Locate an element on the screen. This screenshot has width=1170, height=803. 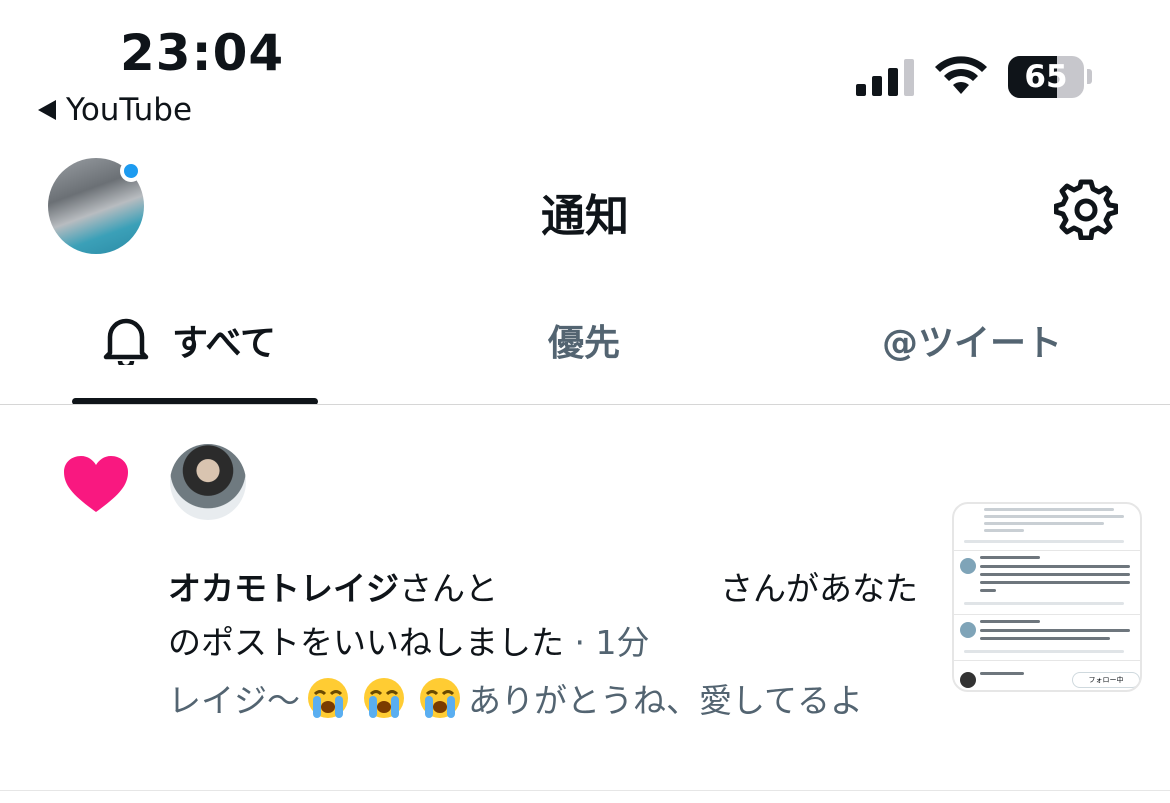
battery-percent: 65 is located at coordinates (1046, 77).